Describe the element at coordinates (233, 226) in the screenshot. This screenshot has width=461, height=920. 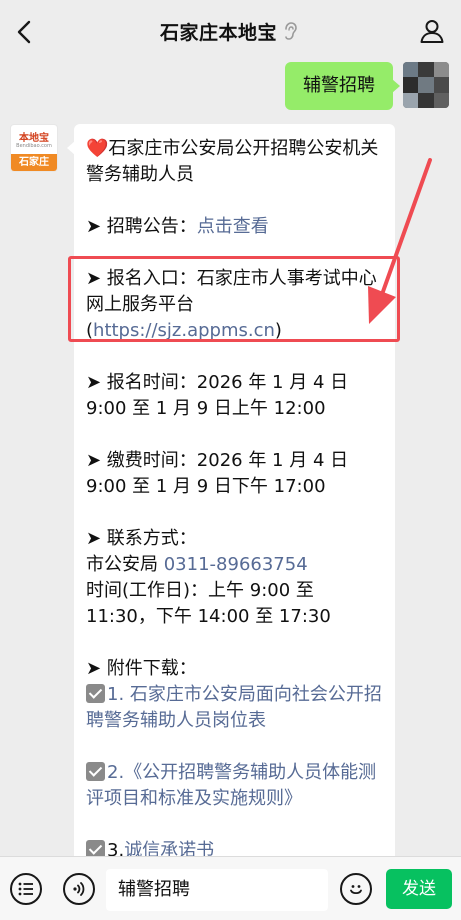
I see `announcement-link: 点击查看` at that location.